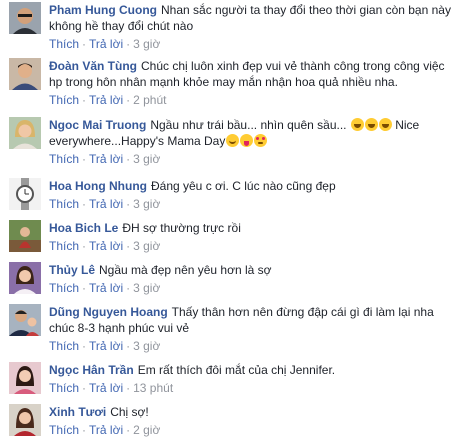 The width and height of the screenshot is (464, 439). What do you see at coordinates (247, 140) in the screenshot?
I see `tongue-emoji-icon` at bounding box center [247, 140].